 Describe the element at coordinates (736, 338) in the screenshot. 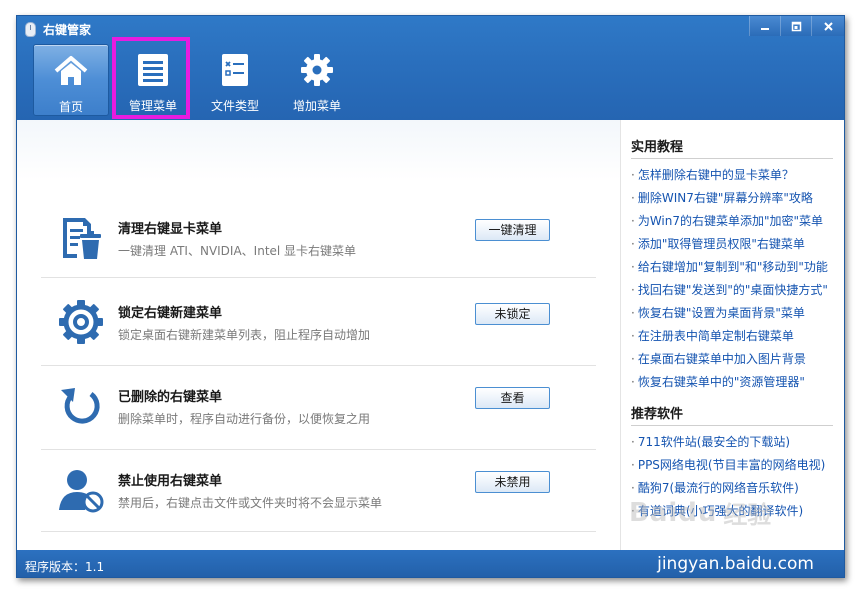

I see `tutorial-link: · 在注册表中简单定制右键菜单` at that location.